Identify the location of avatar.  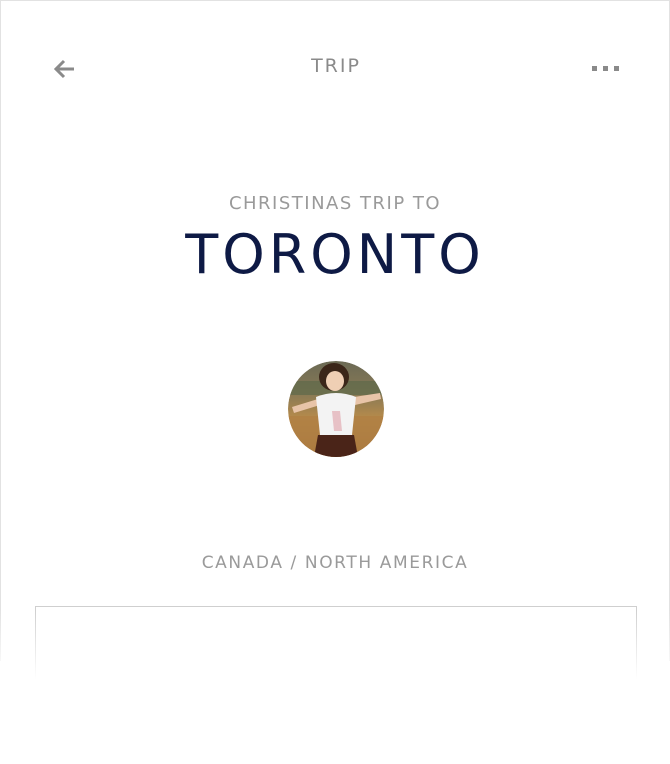
(336, 409).